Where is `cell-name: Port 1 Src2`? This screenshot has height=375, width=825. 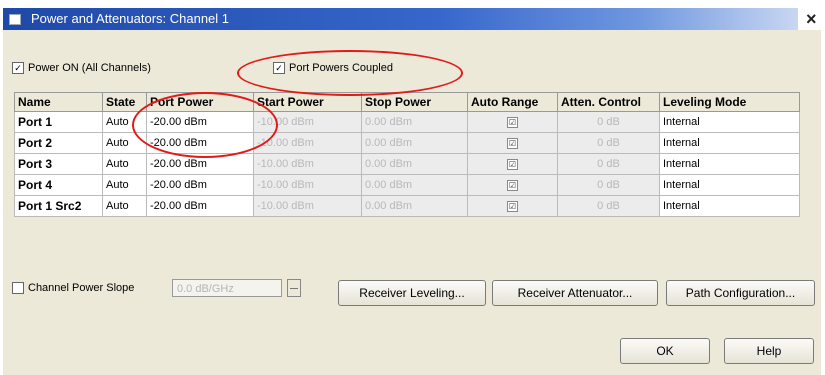 cell-name: Port 1 Src2 is located at coordinates (58, 206).